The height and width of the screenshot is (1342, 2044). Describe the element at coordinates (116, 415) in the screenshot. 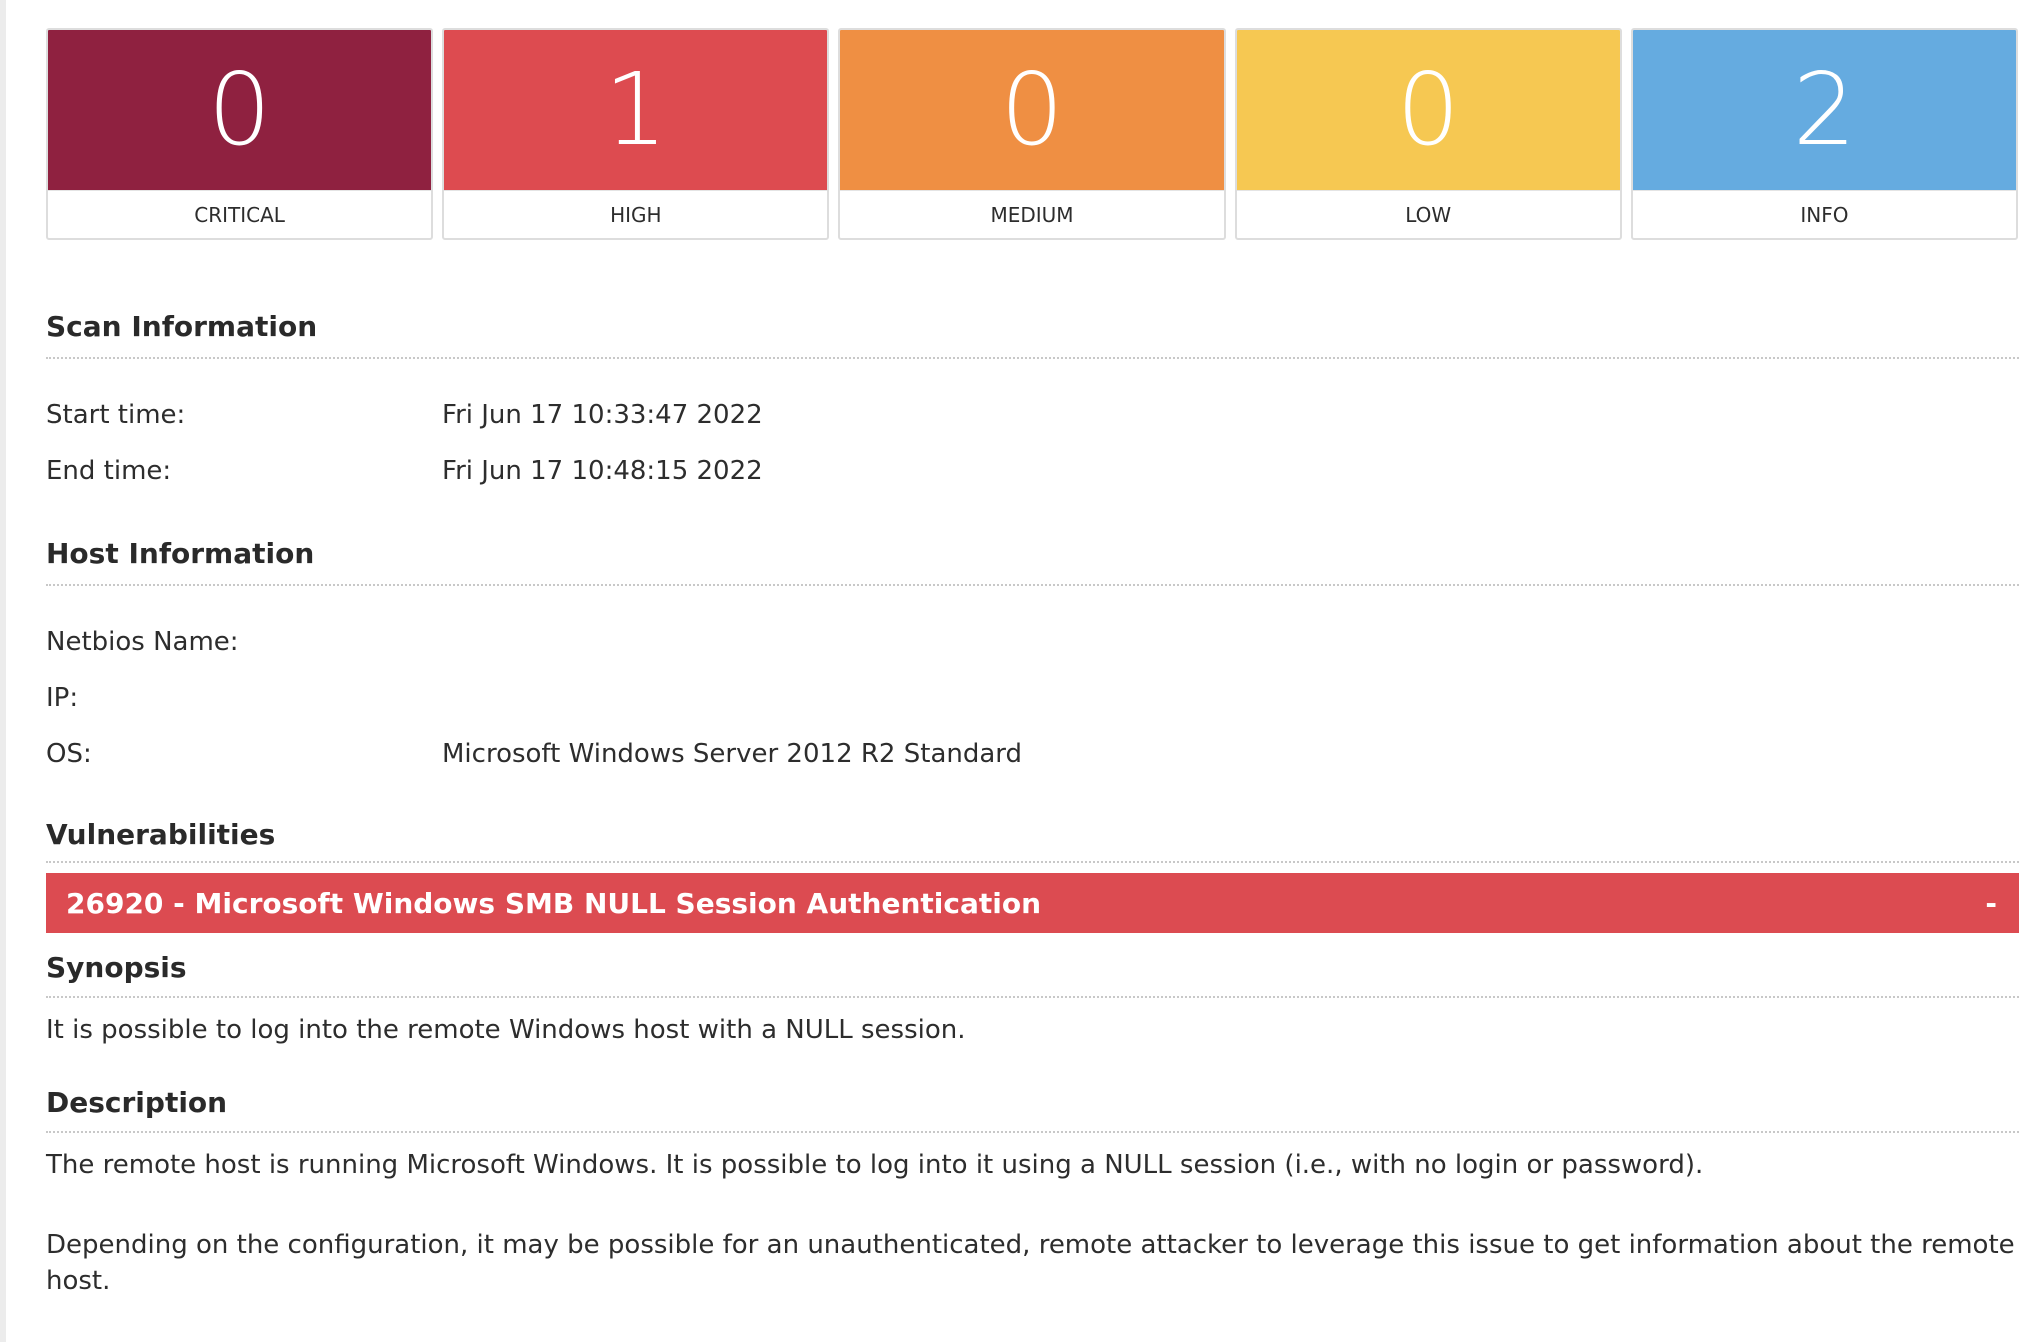

I see `start-time-label: Start time:` at that location.